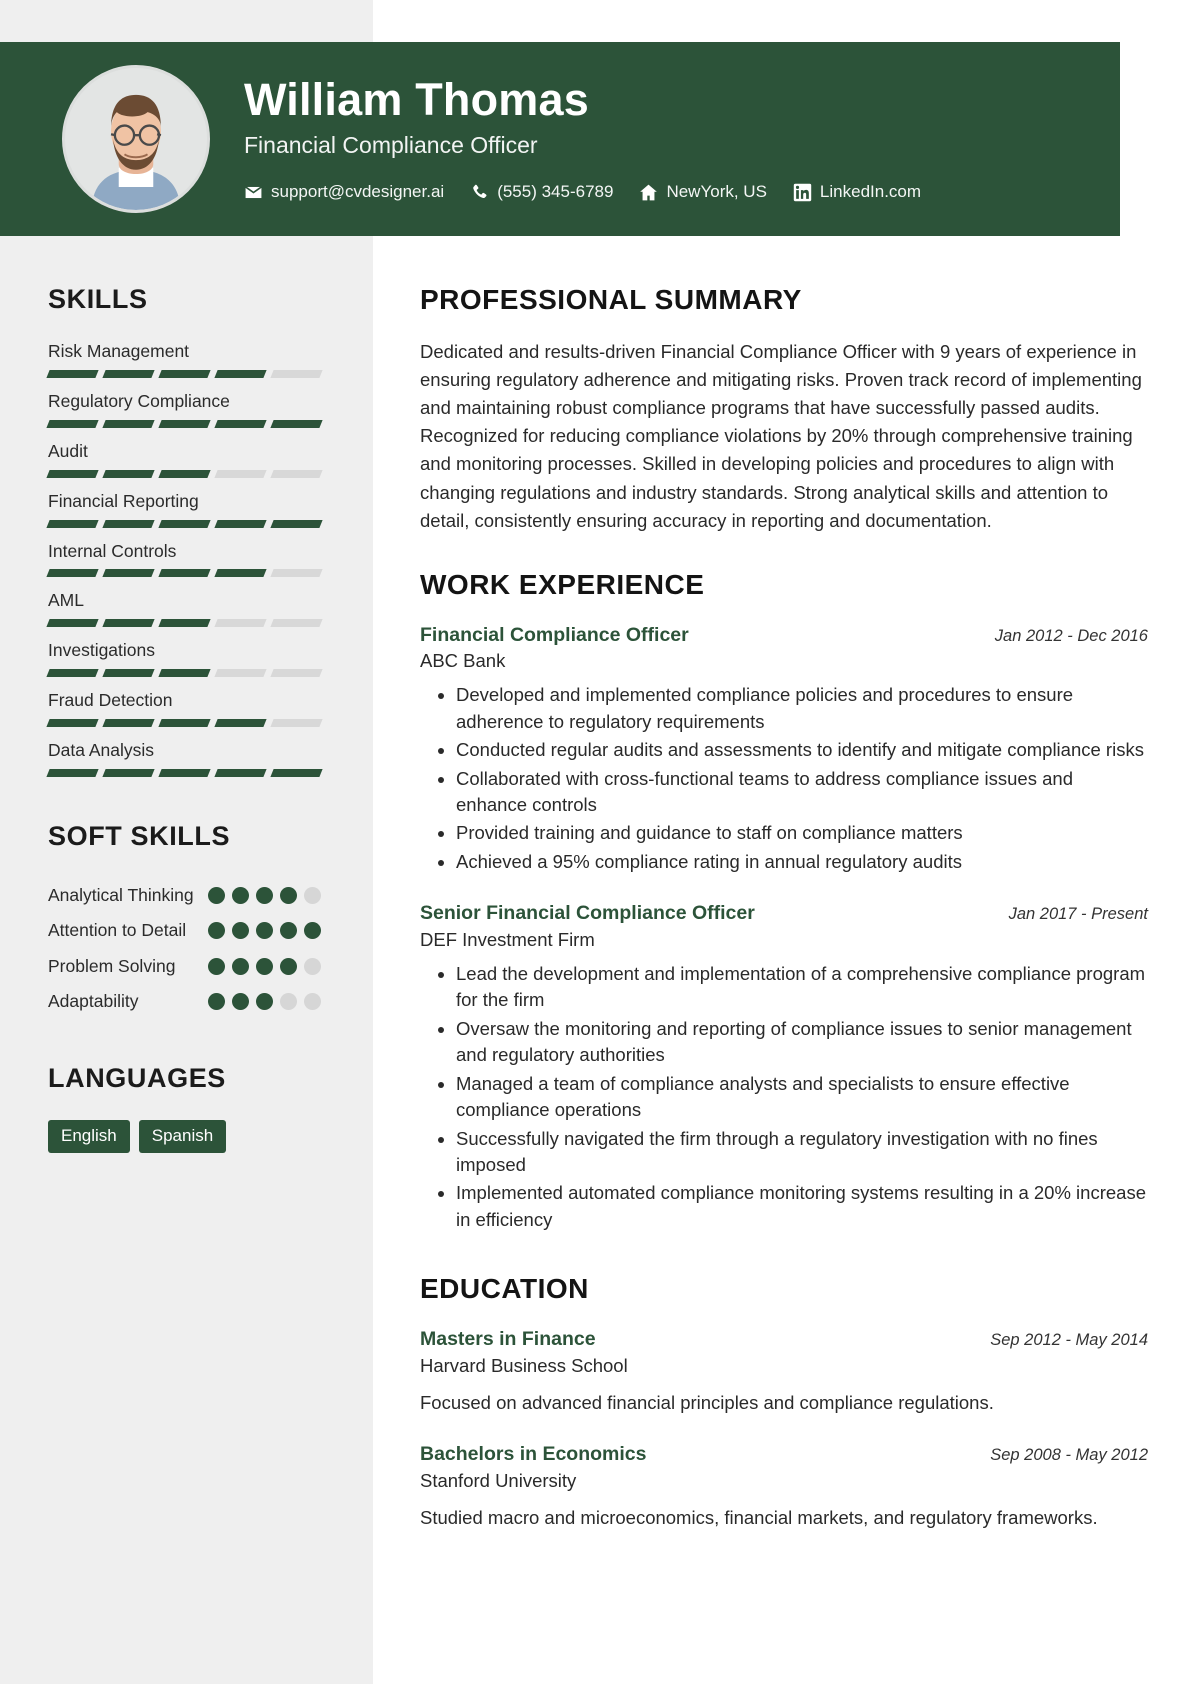 This screenshot has width=1200, height=1684. Describe the element at coordinates (416, 99) in the screenshot. I see `candidate-name: William Thomas` at that location.